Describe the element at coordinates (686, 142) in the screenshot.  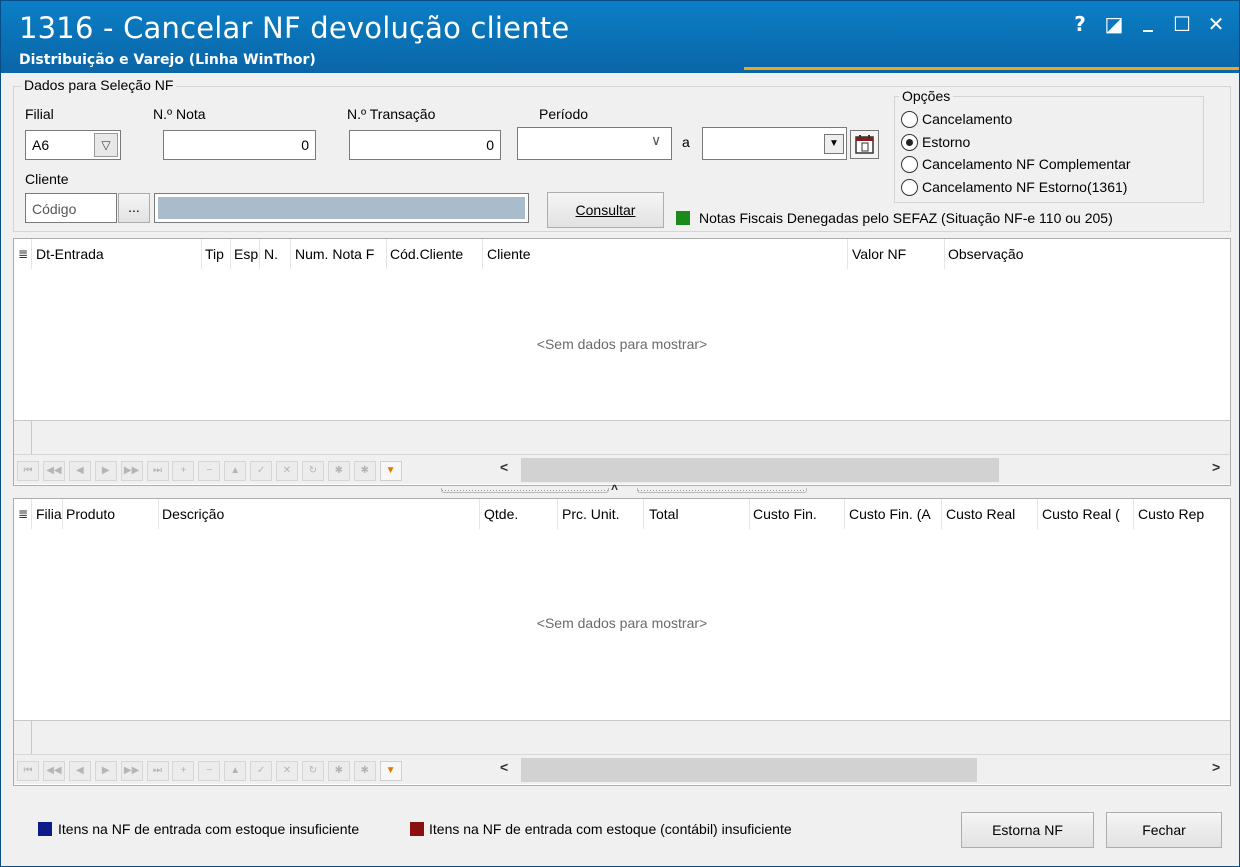
I see `periodo-separator: a` at that location.